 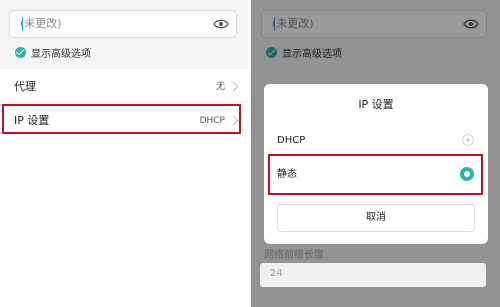 I want to click on proxy-label: 代理, so click(x=25, y=86).